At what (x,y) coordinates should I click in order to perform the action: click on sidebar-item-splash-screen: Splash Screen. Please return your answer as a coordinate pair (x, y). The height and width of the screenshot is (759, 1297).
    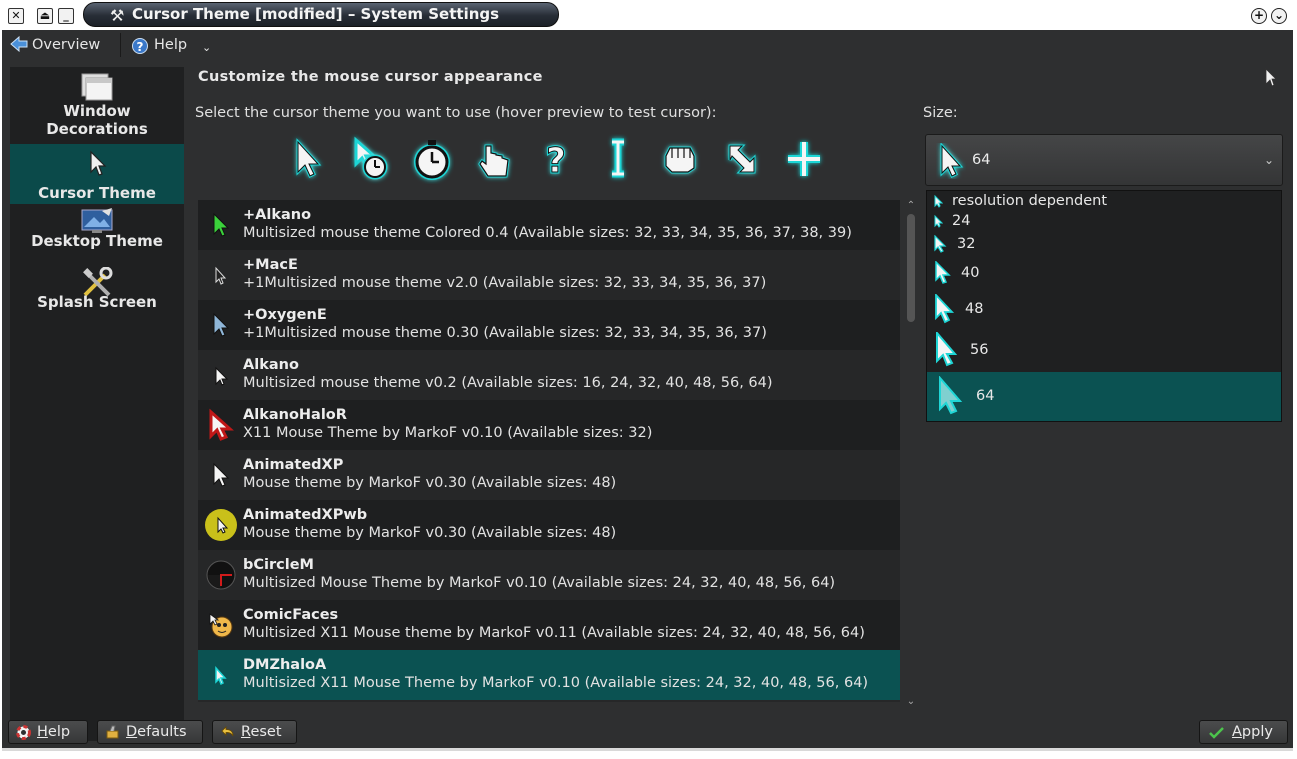
    Looking at the image, I should click on (97, 294).